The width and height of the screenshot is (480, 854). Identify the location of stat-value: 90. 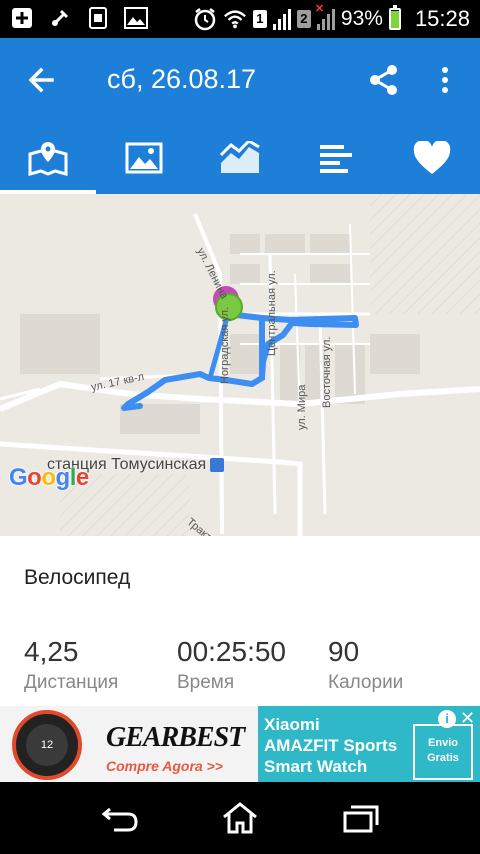
(344, 651).